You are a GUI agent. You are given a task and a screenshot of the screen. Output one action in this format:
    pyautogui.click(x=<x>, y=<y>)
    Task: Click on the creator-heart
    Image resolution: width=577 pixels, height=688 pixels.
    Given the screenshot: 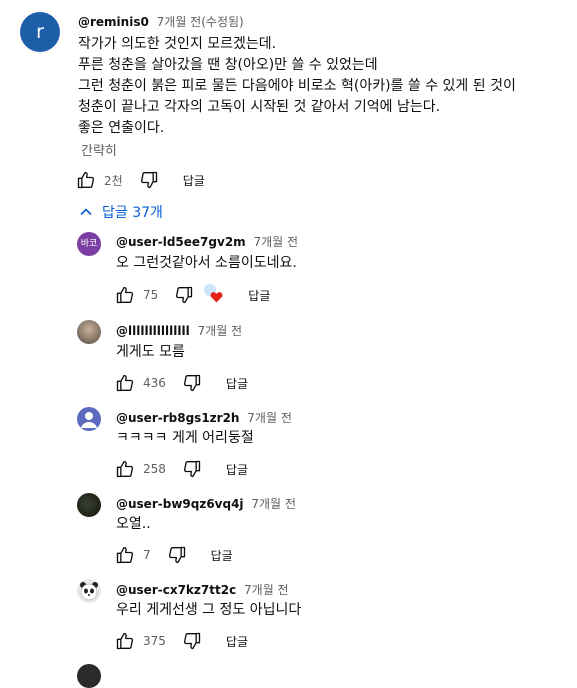 What is the action you would take?
    pyautogui.click(x=215, y=295)
    